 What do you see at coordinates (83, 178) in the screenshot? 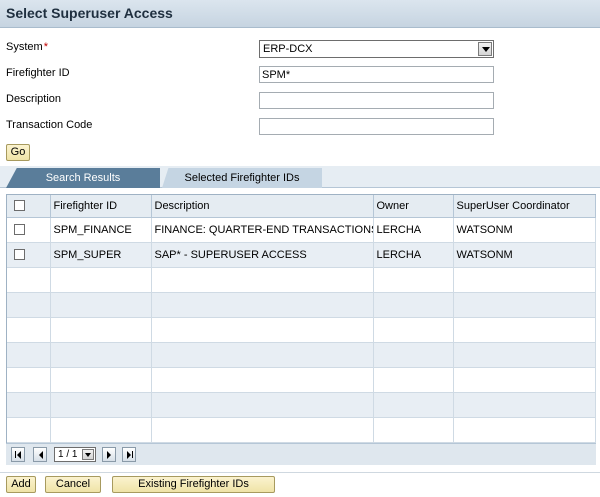
I see `tab-search-results: Search Results` at bounding box center [83, 178].